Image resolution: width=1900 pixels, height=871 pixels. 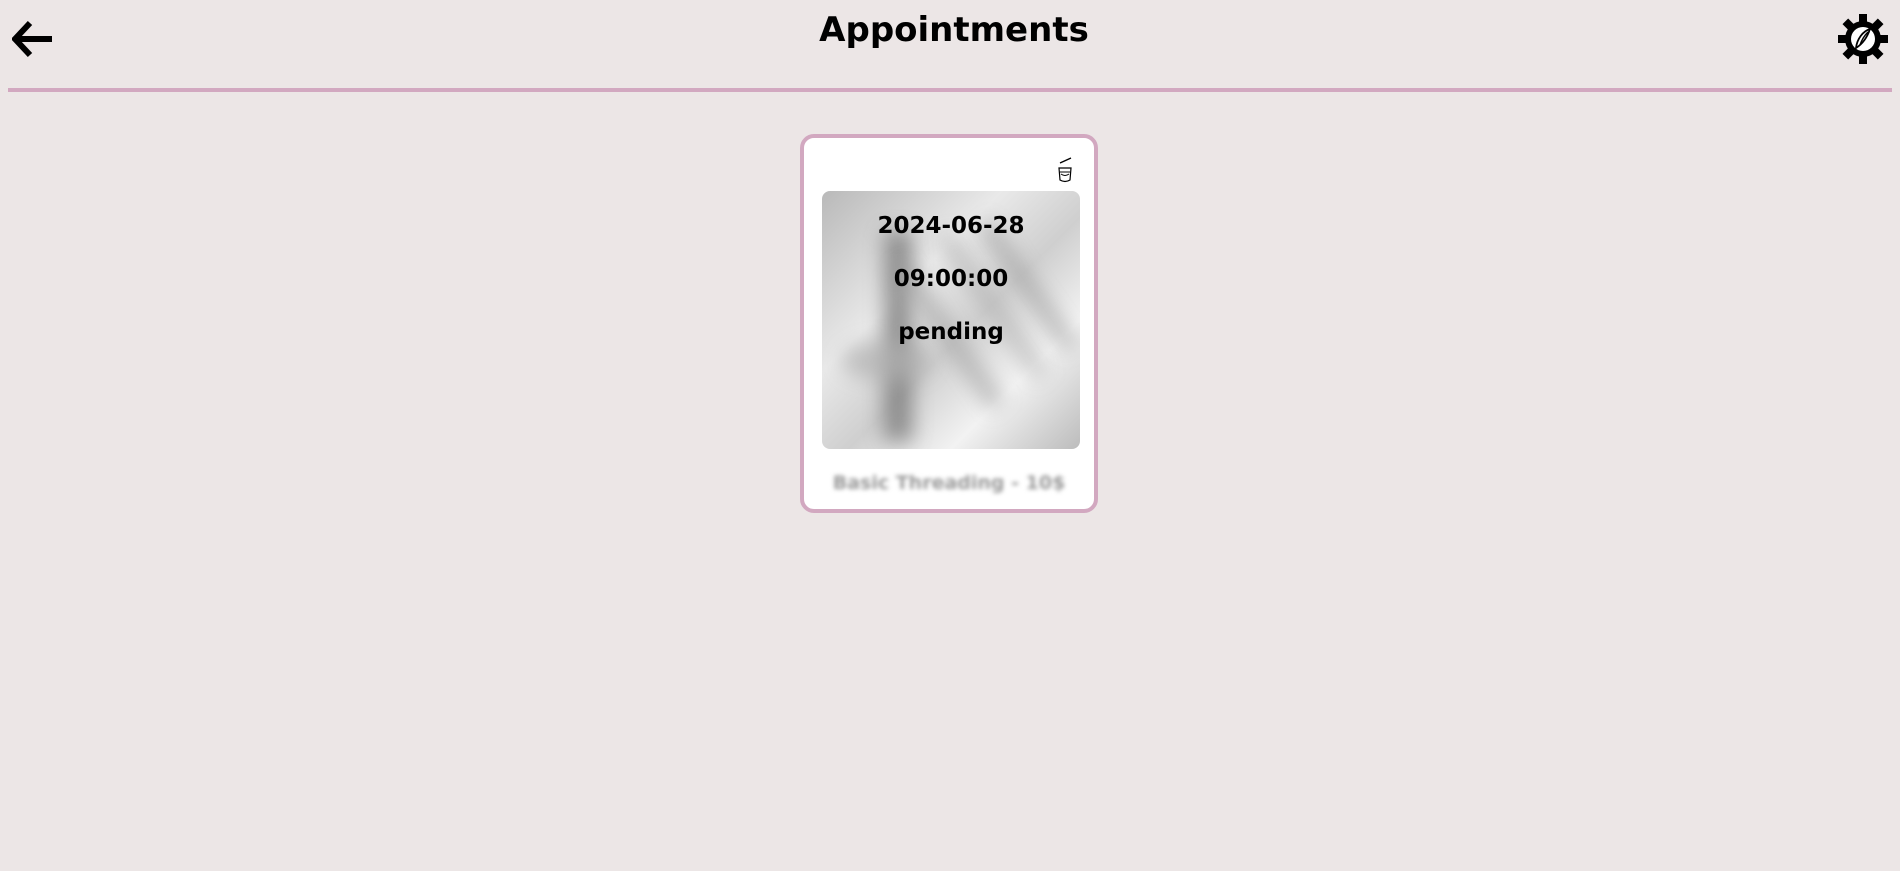 I want to click on settings-button, so click(x=1863, y=39).